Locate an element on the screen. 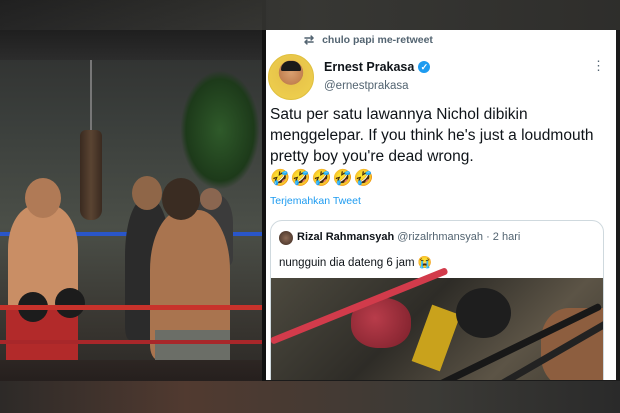 Image resolution: width=620 pixels, height=413 pixels. author-name: Ernest Prakasa is located at coordinates (369, 67).